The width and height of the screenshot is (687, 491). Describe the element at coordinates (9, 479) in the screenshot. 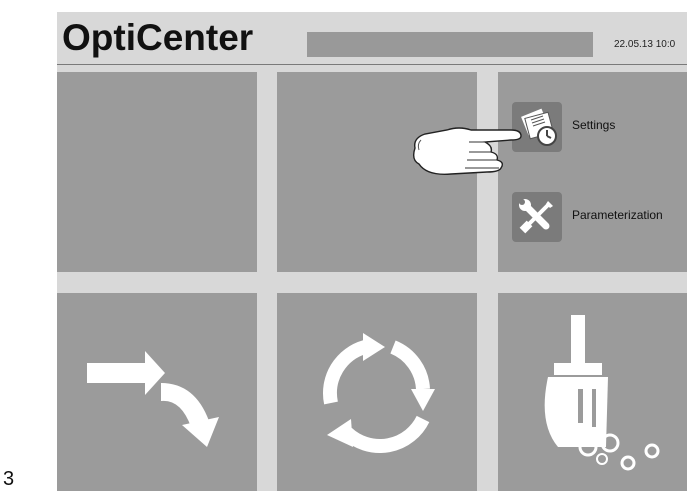

I see `page-number: 3` at that location.